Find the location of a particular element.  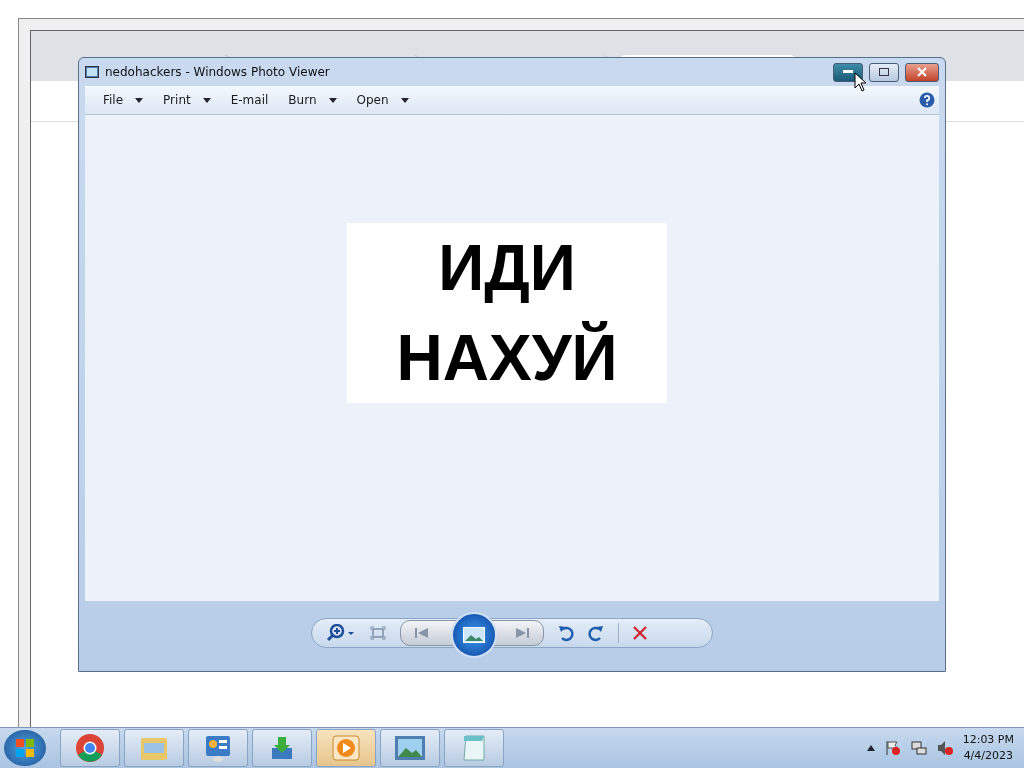

notepad-icon is located at coordinates (474, 748).